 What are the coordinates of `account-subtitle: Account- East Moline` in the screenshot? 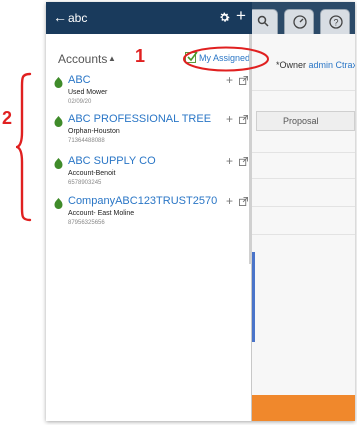 It's located at (101, 213).